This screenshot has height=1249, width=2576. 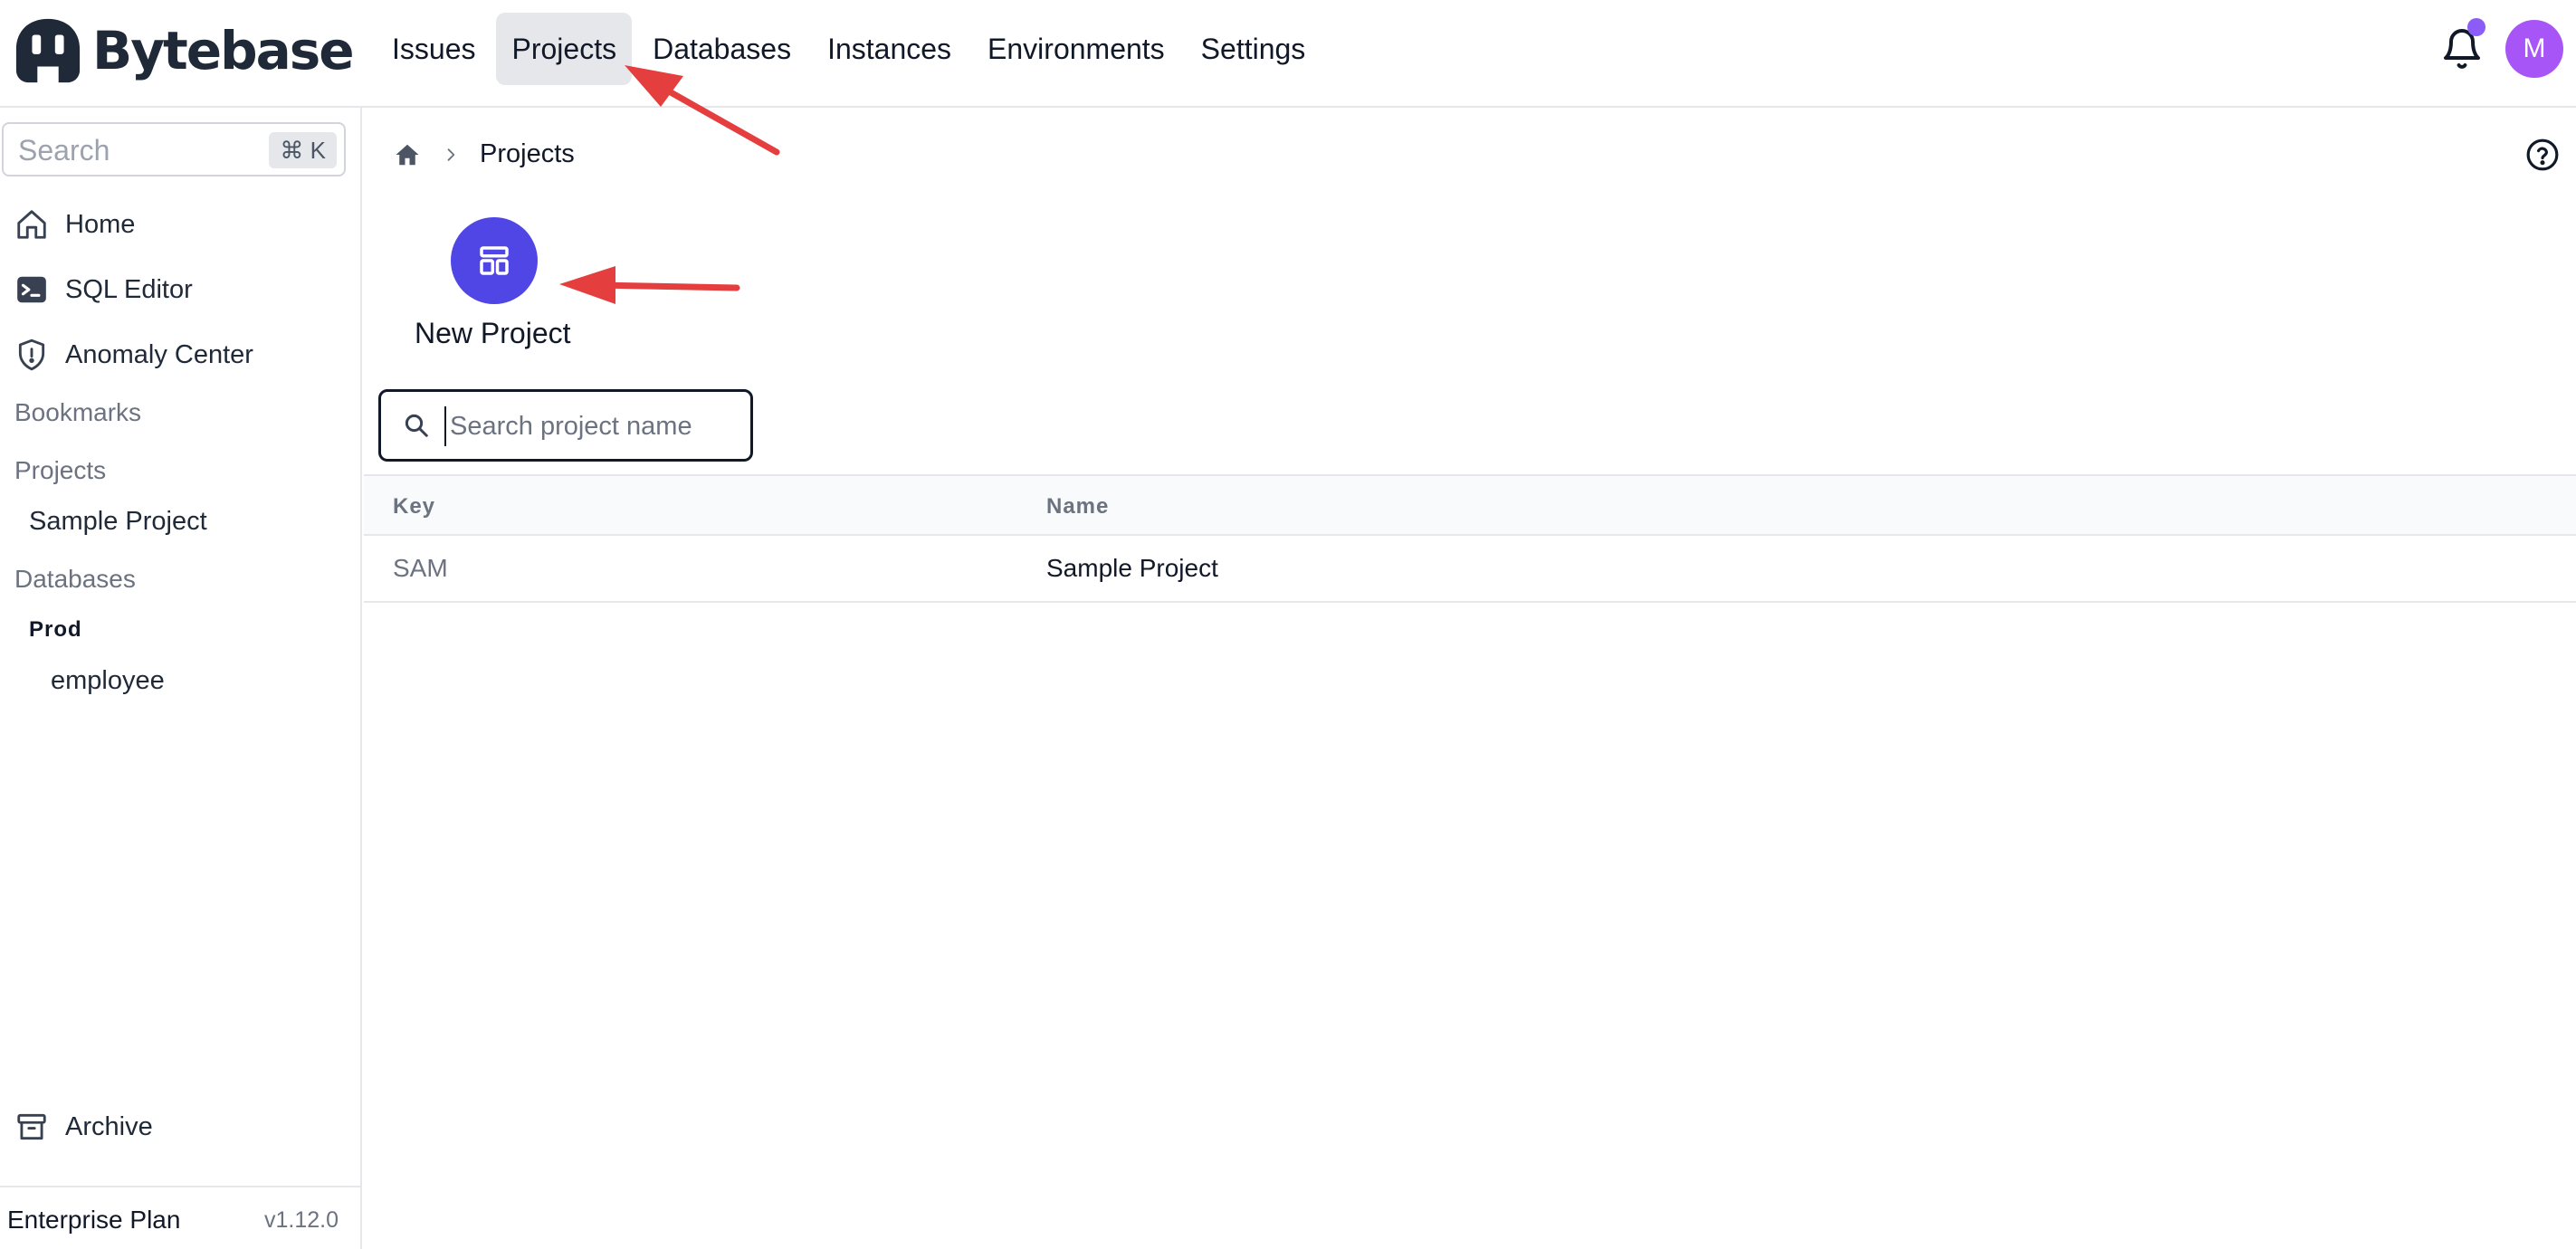 I want to click on table-row: SAM Sample Project, so click(x=1470, y=569).